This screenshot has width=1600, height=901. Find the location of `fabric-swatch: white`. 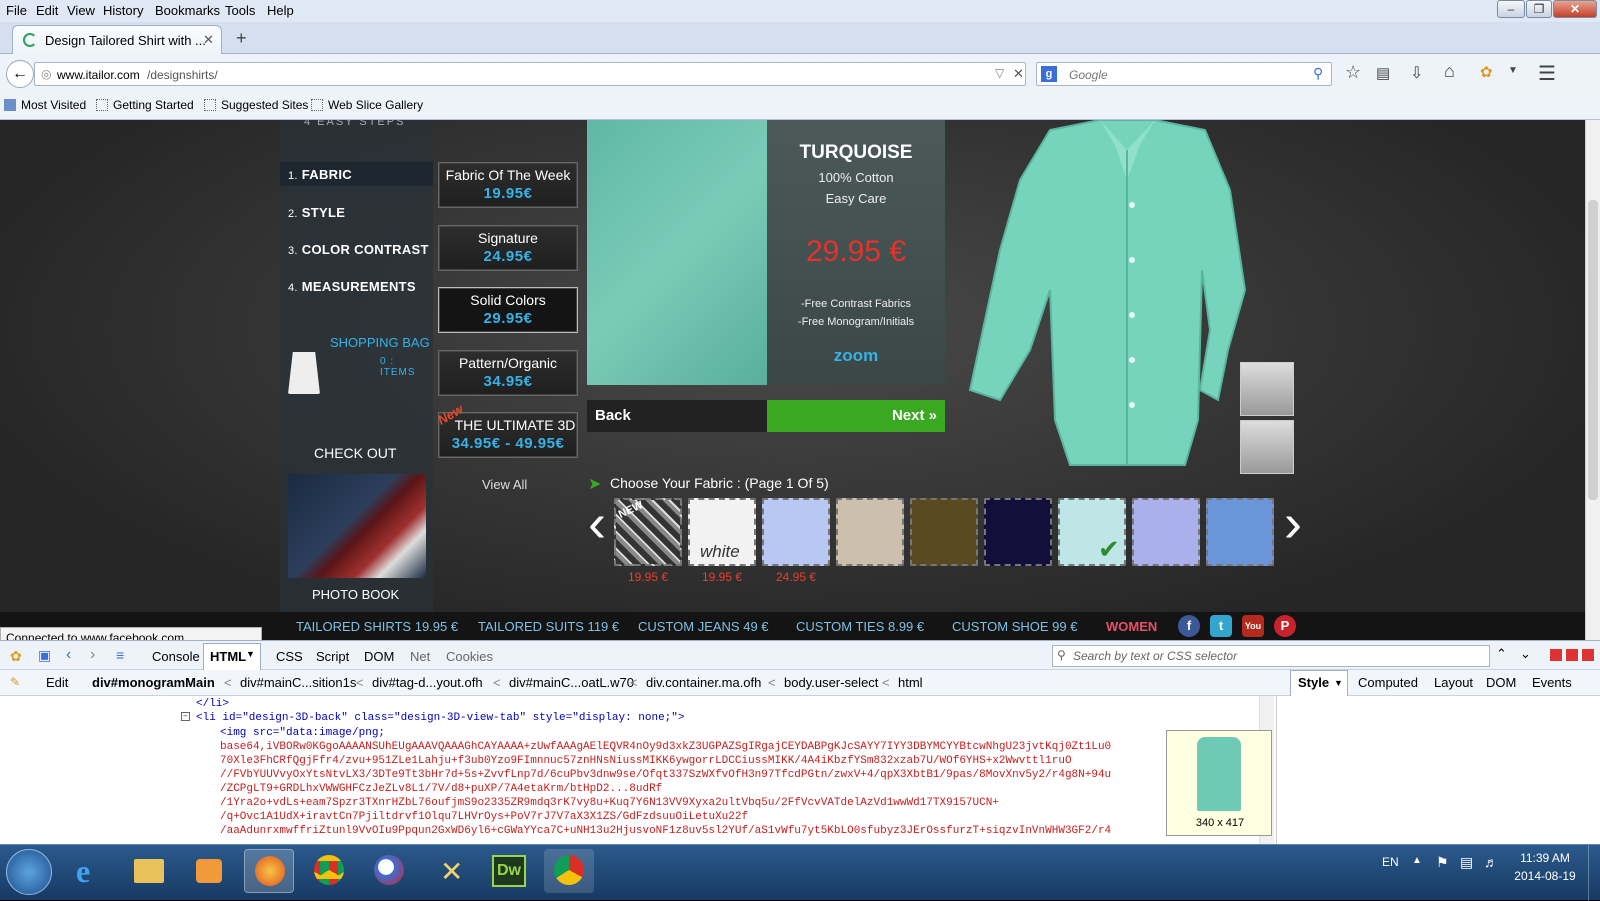

fabric-swatch: white is located at coordinates (722, 532).